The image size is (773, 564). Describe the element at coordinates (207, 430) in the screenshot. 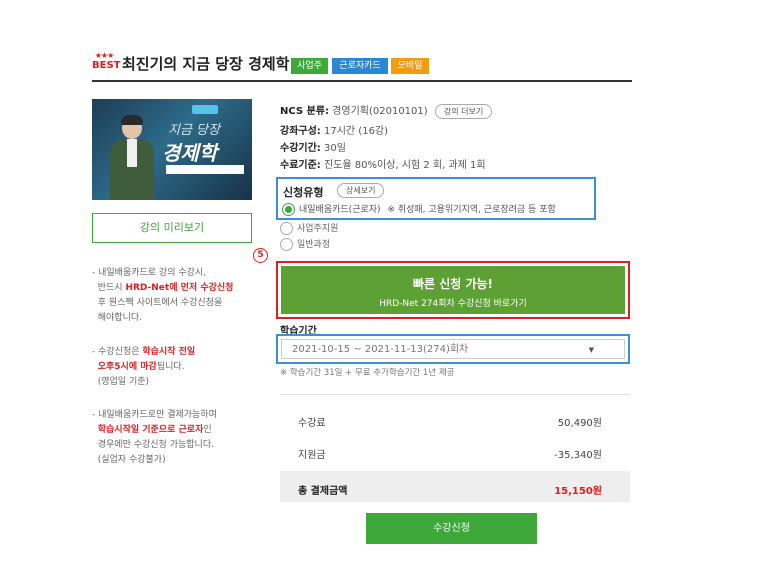

I see `note-text: 인` at that location.